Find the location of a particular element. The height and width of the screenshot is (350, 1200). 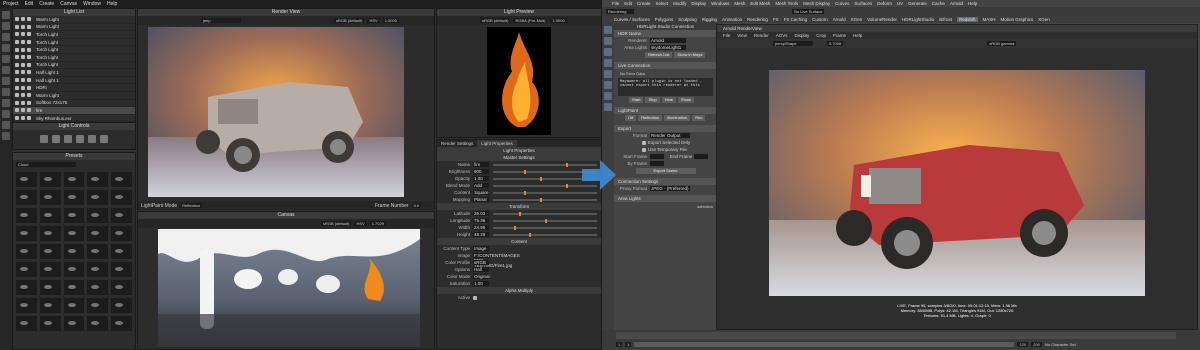

alpha-active-checkbox is located at coordinates (475, 297).